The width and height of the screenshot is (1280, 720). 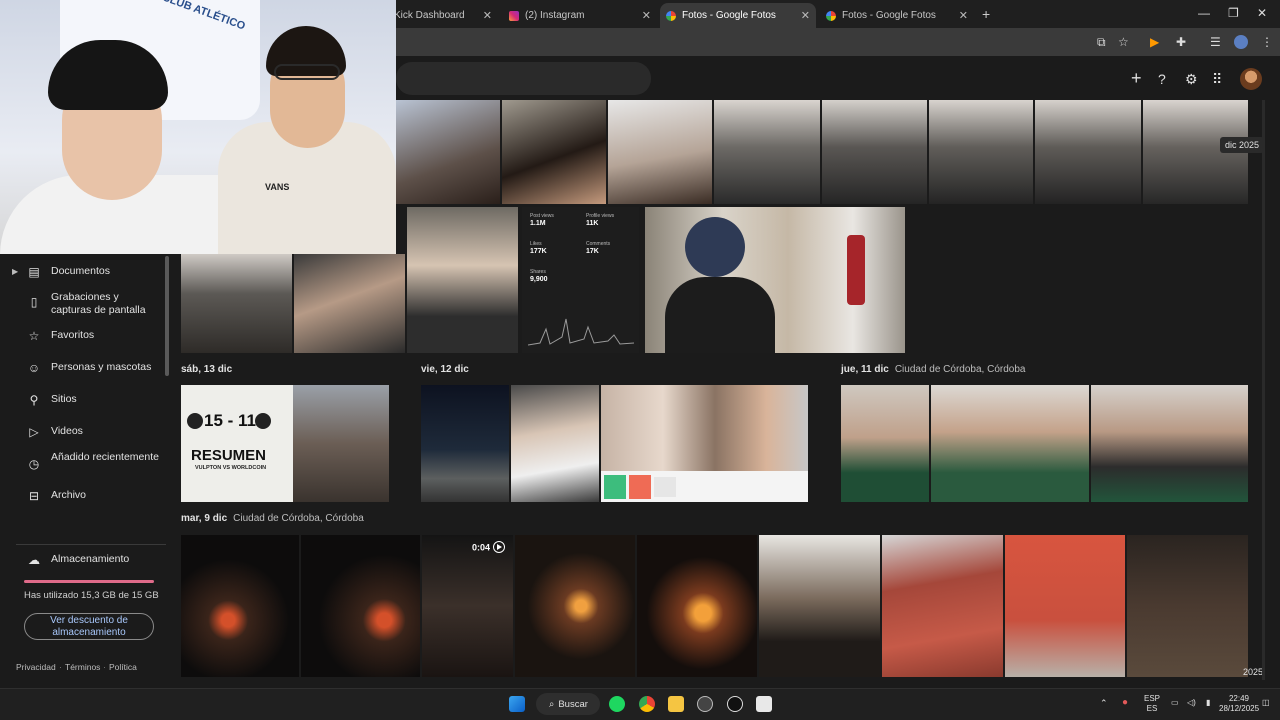 What do you see at coordinates (581, 332) in the screenshot?
I see `stats-line-graph` at bounding box center [581, 332].